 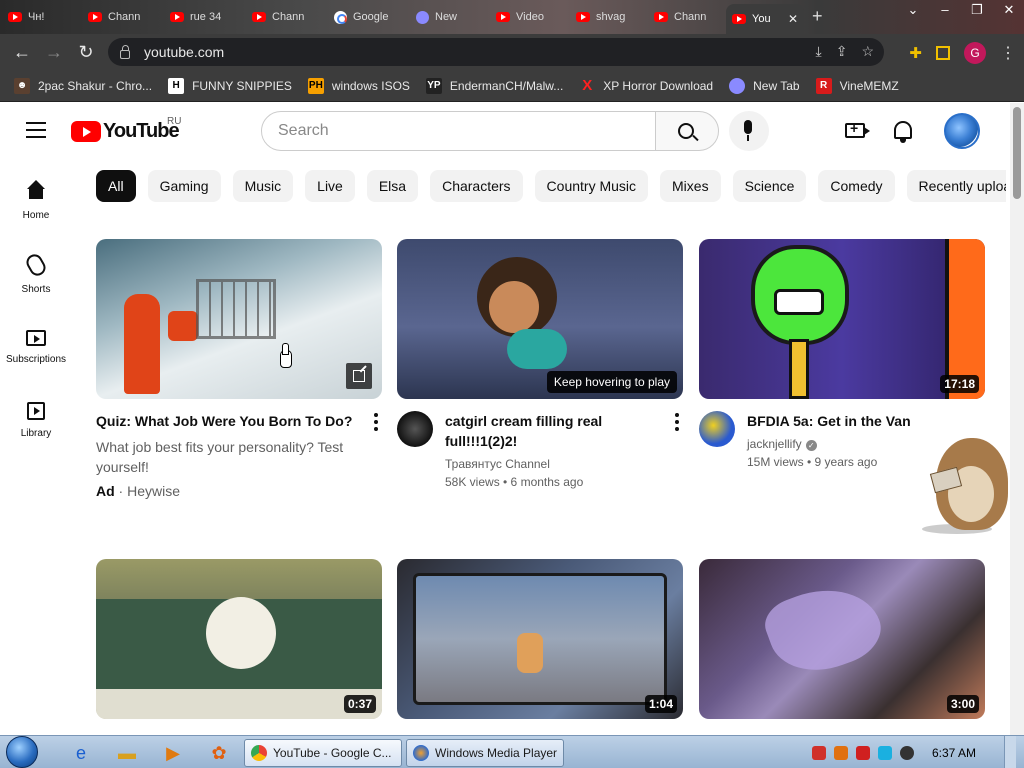 What do you see at coordinates (540, 319) in the screenshot?
I see `video-thumbnail: Keep hovering to play` at bounding box center [540, 319].